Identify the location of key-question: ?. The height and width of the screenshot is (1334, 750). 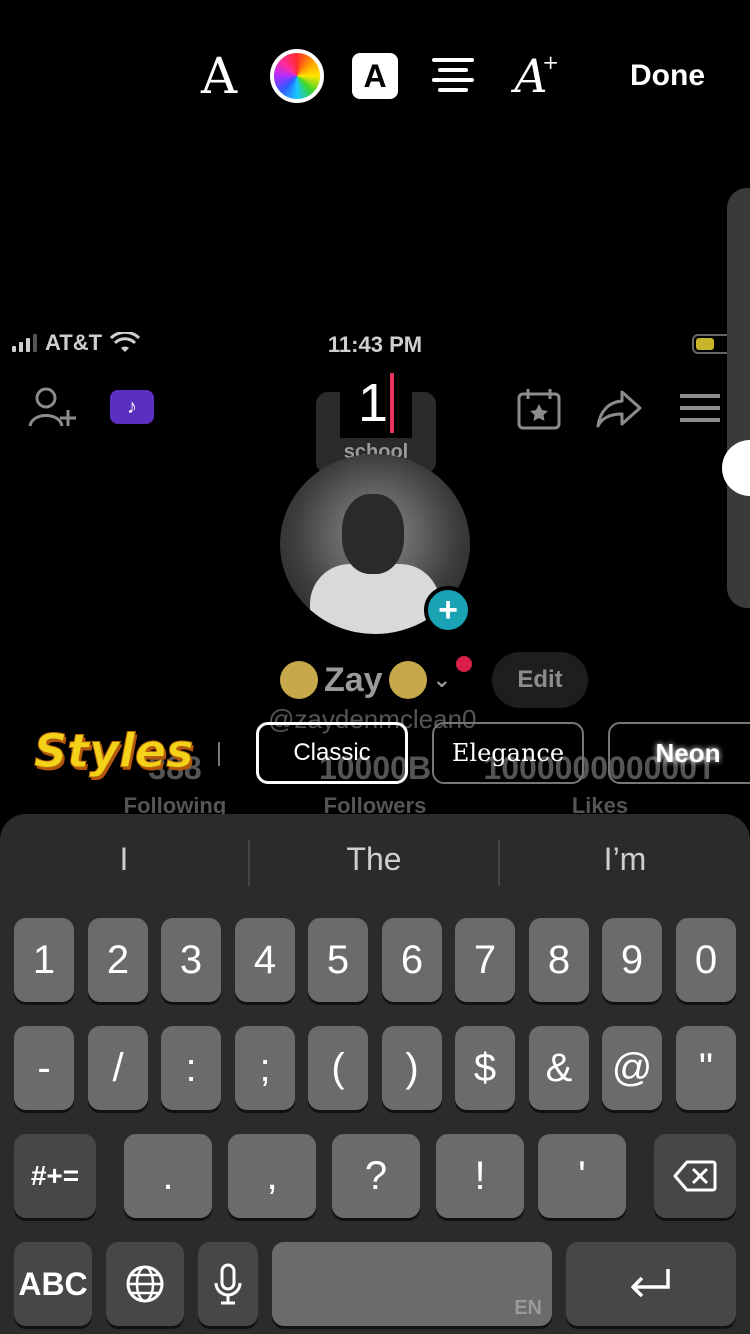
(376, 1176).